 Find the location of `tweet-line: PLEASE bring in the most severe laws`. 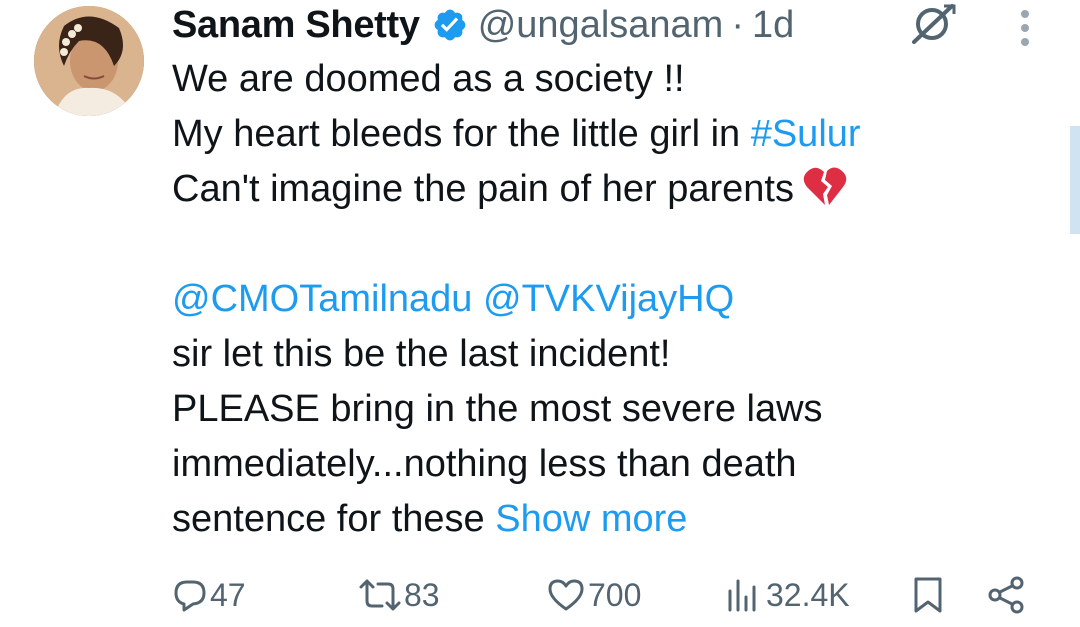

tweet-line: PLEASE bring in the most severe laws is located at coordinates (612, 409).